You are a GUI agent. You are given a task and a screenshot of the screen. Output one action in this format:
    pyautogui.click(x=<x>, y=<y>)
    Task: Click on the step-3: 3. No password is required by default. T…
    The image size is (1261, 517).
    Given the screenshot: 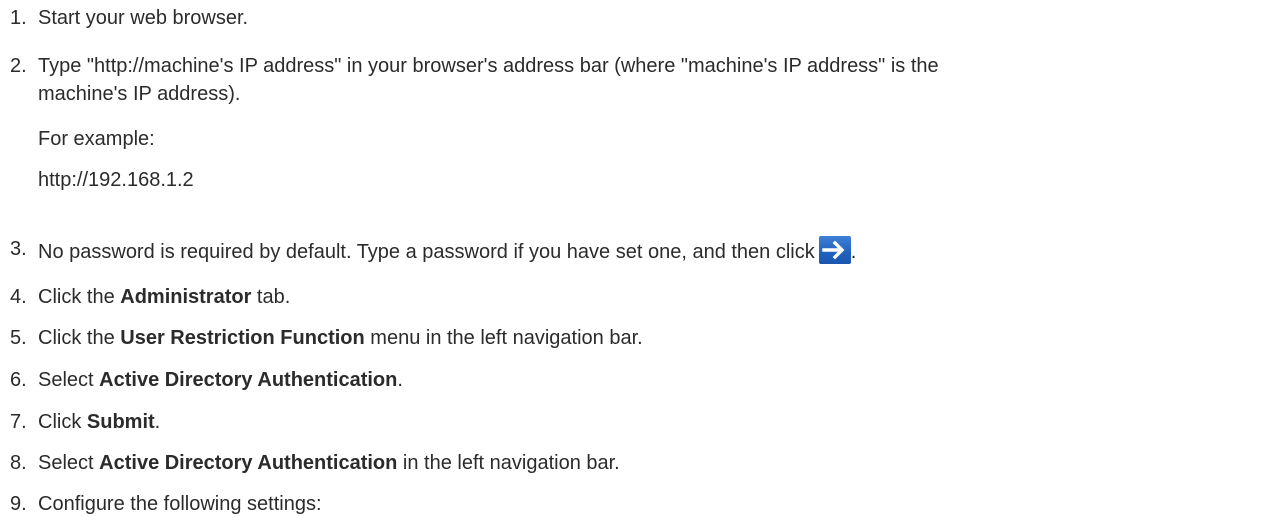 What is the action you would take?
    pyautogui.click(x=627, y=250)
    